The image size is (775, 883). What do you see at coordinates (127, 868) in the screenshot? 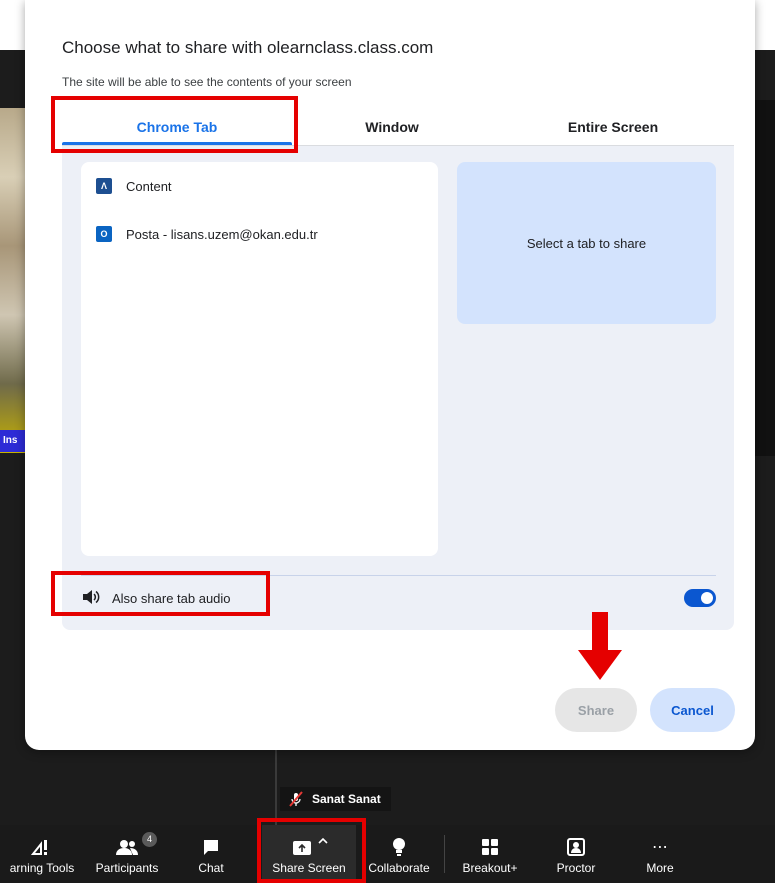
I see `participants-label: Participants` at bounding box center [127, 868].